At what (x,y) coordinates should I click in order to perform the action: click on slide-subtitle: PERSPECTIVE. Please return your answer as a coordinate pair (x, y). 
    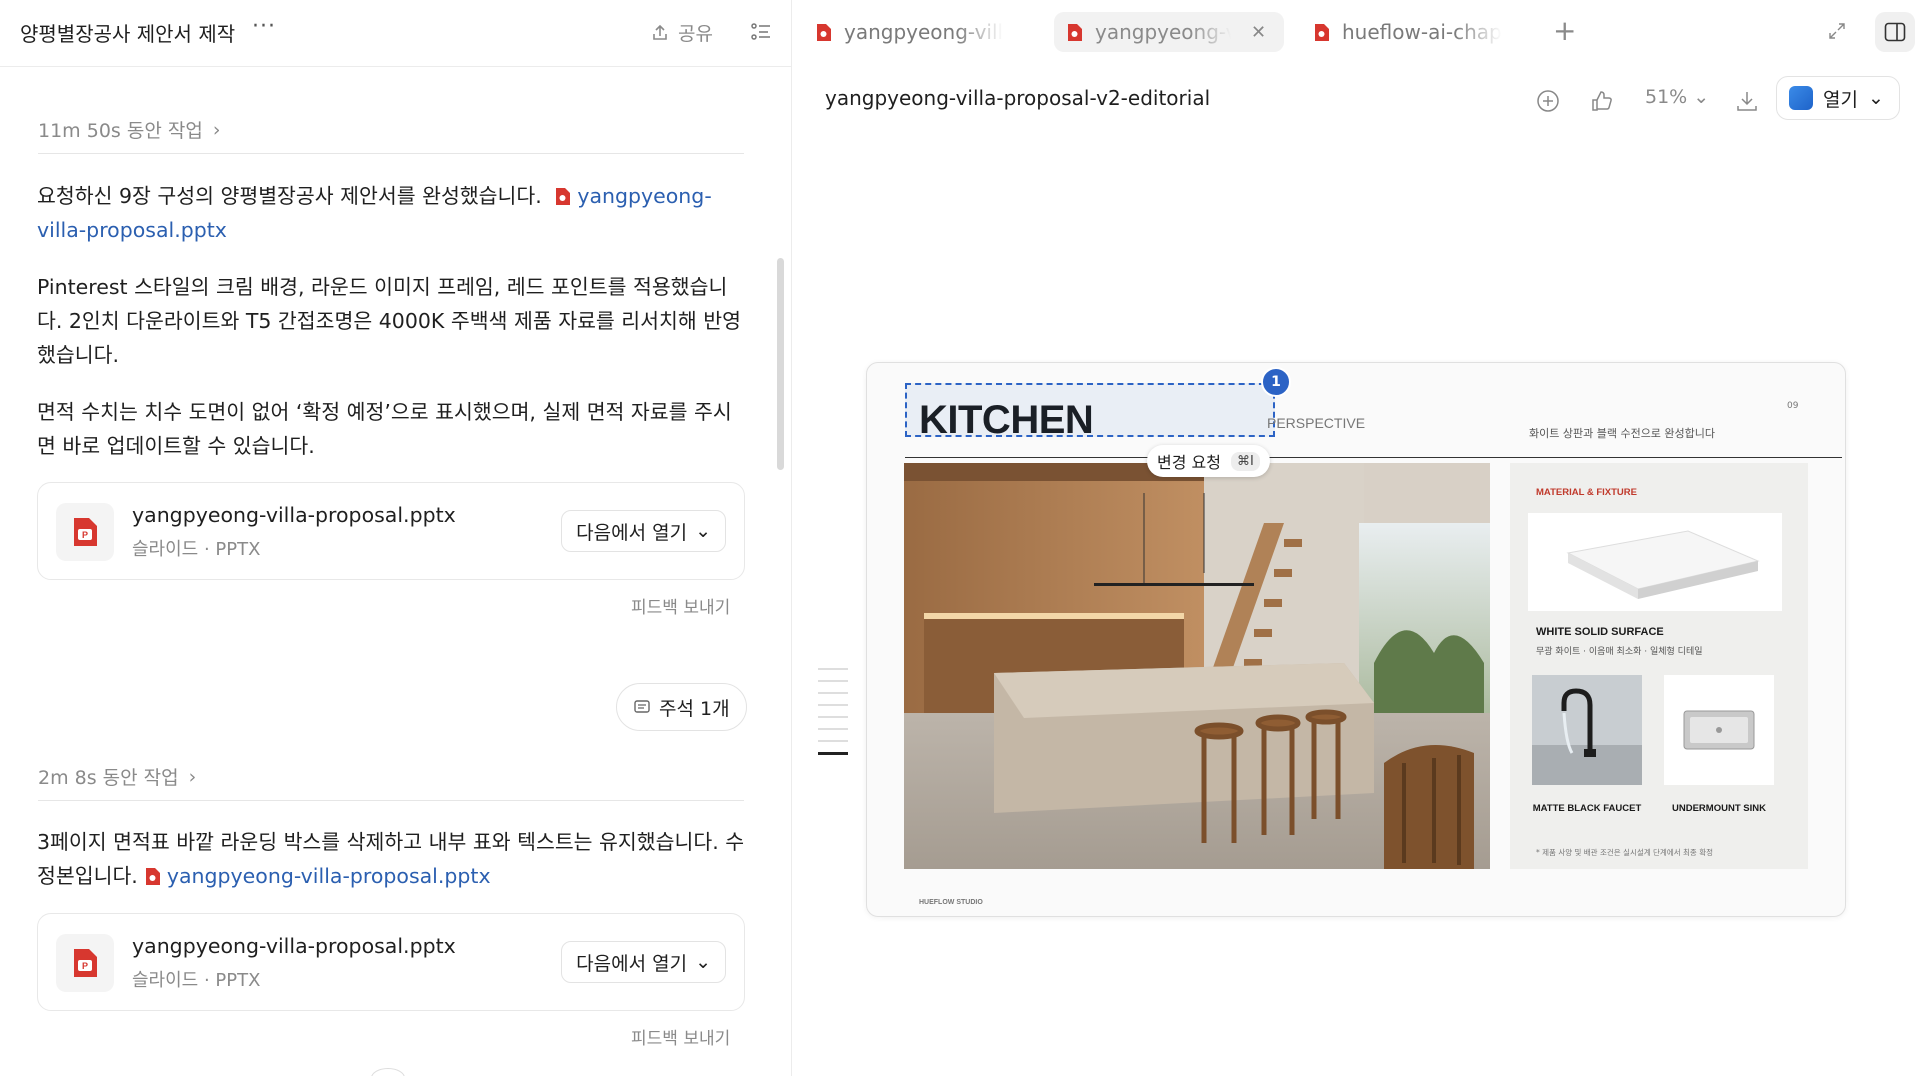
    Looking at the image, I should click on (1316, 423).